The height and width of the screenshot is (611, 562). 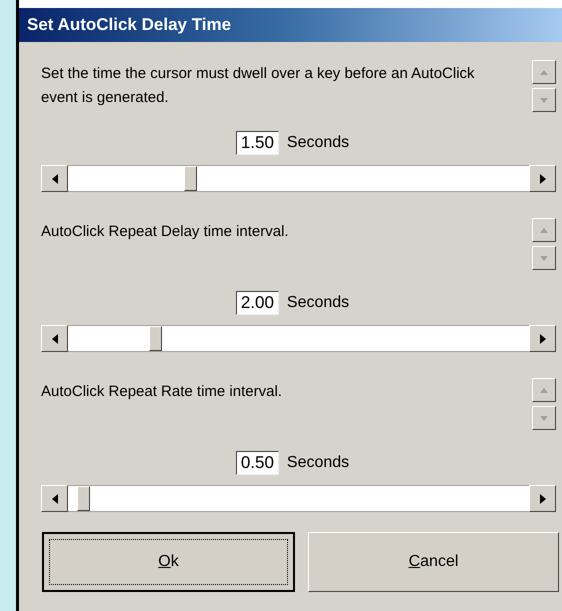 What do you see at coordinates (257, 303) in the screenshot?
I see `value-field: 2.00` at bounding box center [257, 303].